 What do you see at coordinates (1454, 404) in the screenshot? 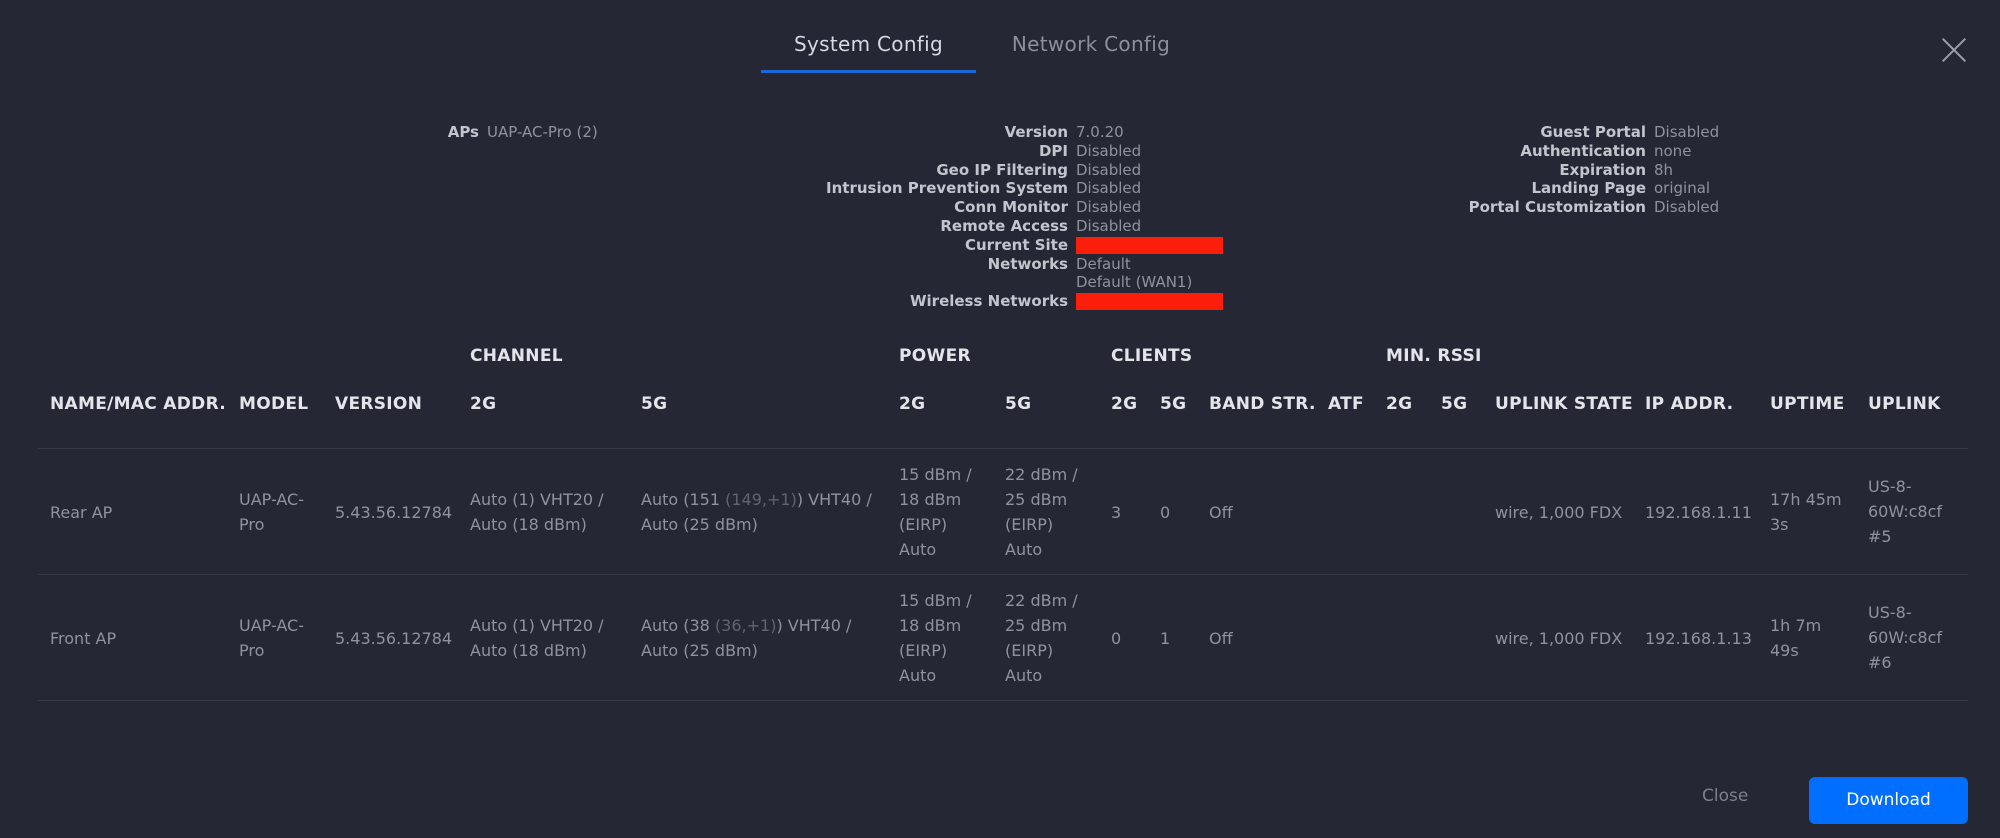
I see `column-header-rssi-5g: 5G` at bounding box center [1454, 404].